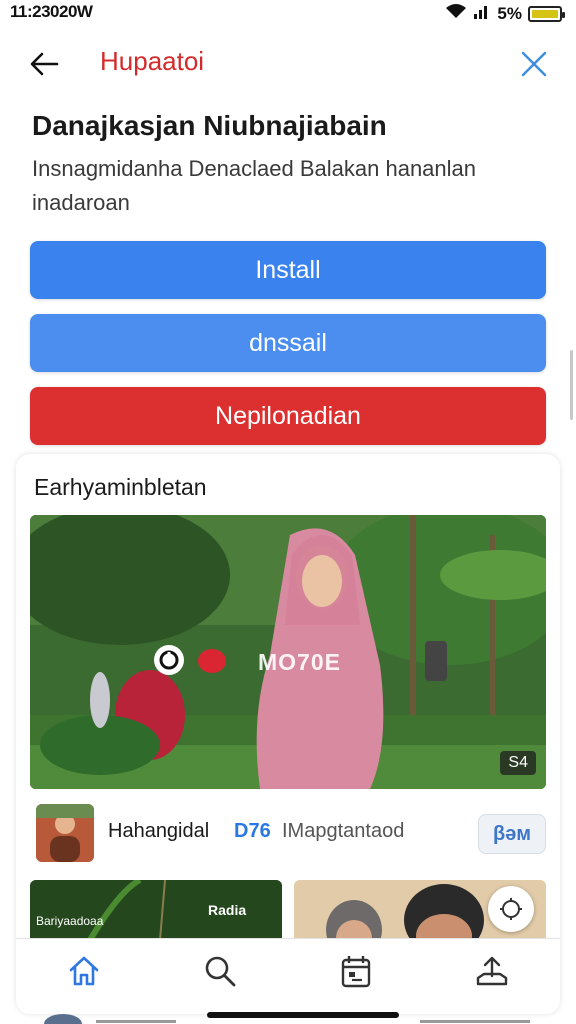 The width and height of the screenshot is (576, 1024). I want to click on bottom-nav, so click(288, 970).